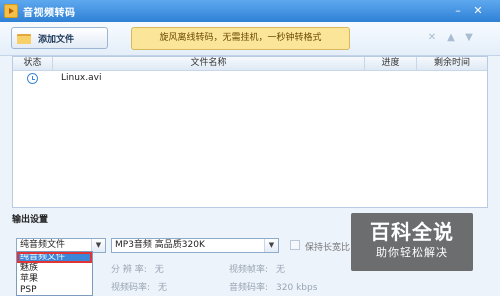 The width and height of the screenshot is (500, 296). Describe the element at coordinates (452, 63) in the screenshot. I see `column-header-remaining: 剩余时间` at that location.